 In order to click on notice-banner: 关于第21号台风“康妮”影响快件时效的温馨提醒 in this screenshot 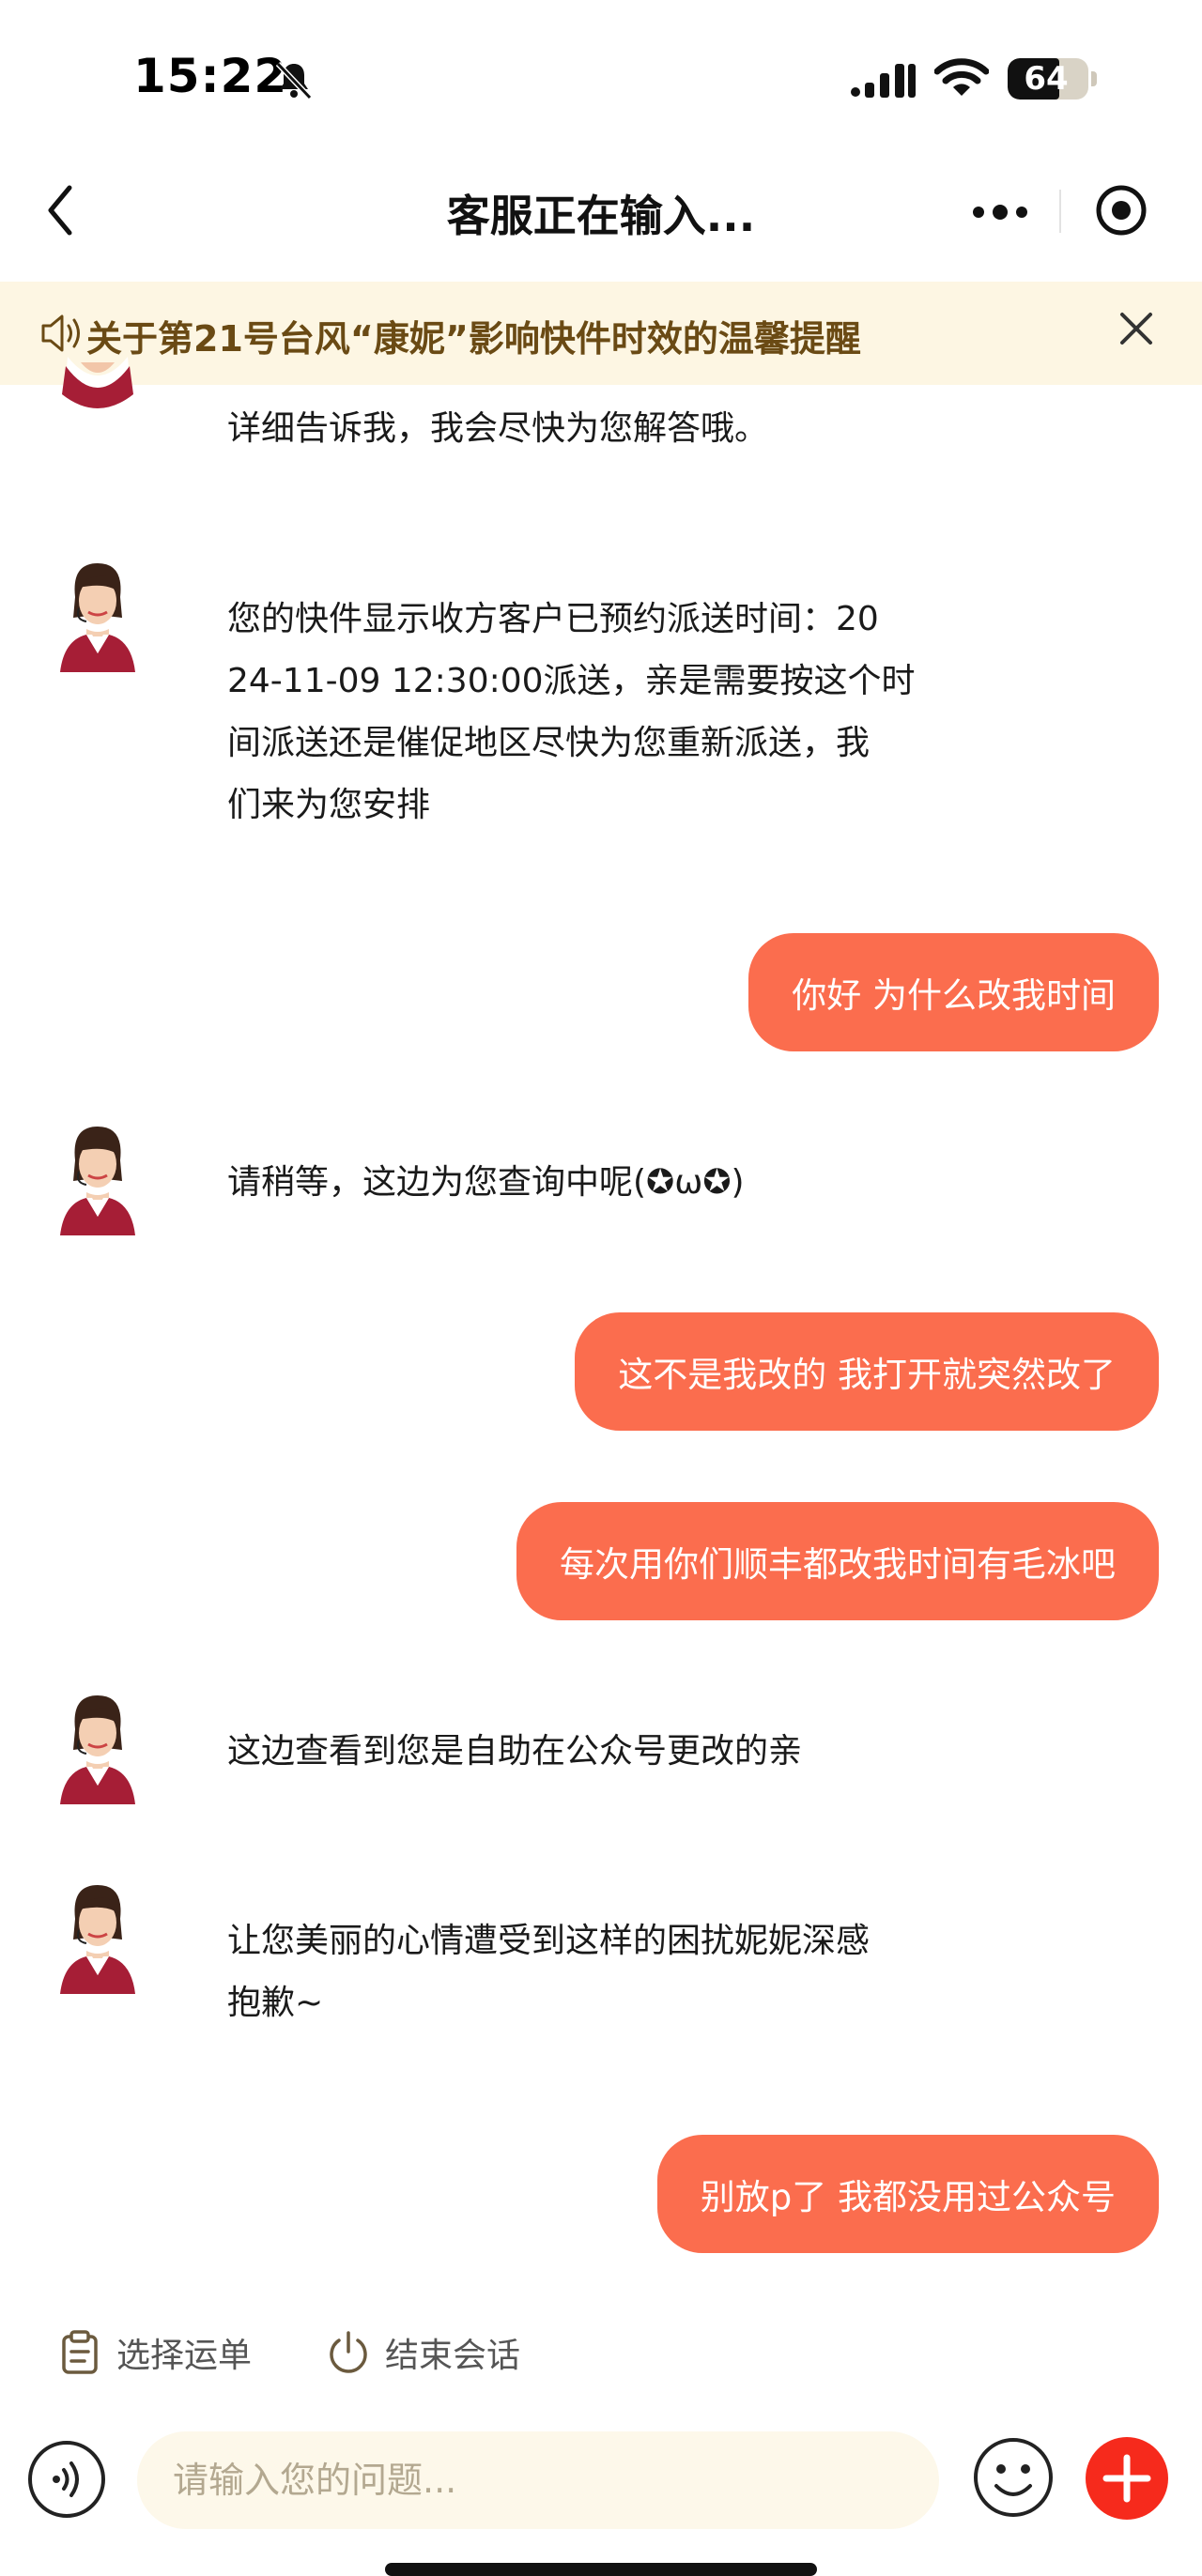, I will do `click(601, 333)`.